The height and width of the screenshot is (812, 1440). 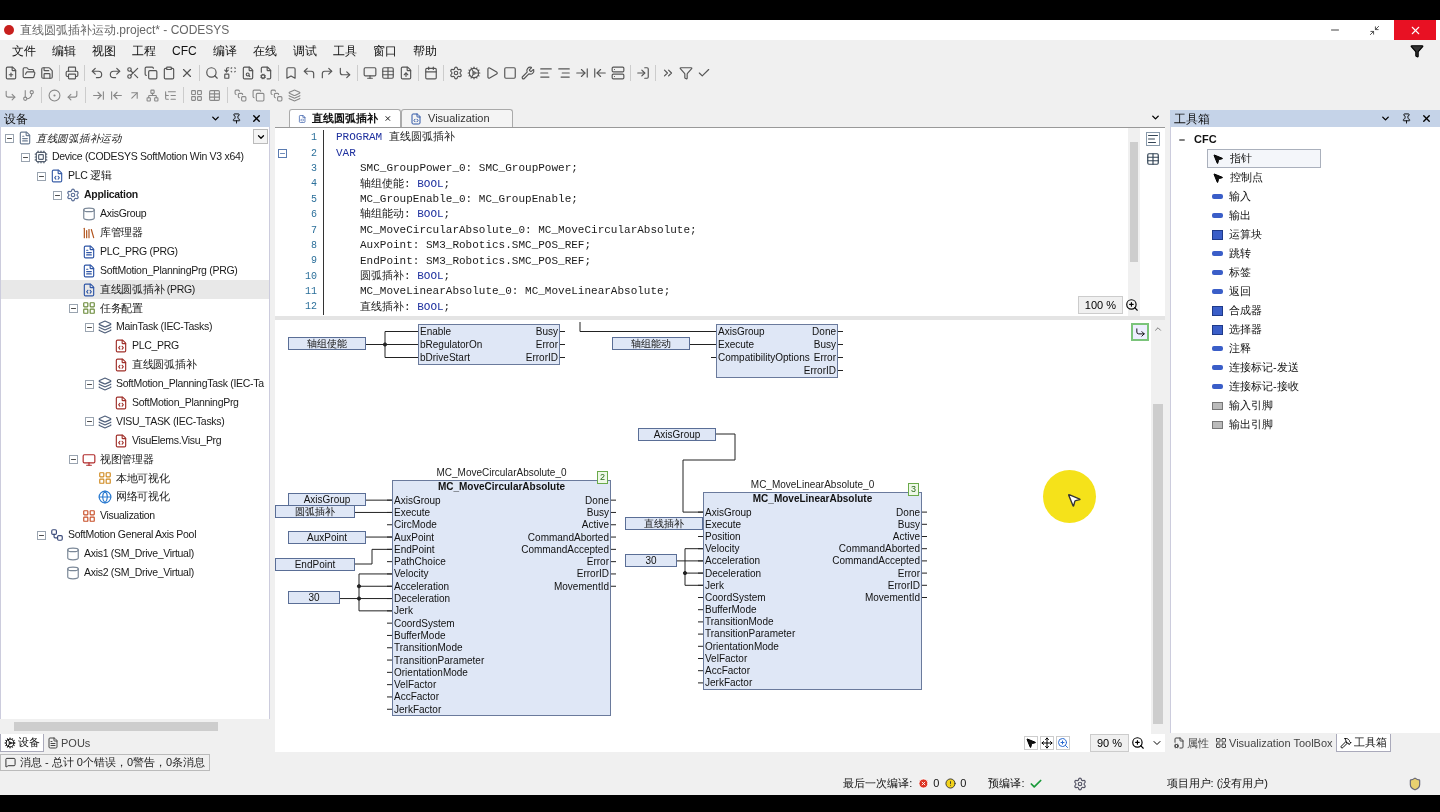 What do you see at coordinates (1264, 272) in the screenshot?
I see `toolbox-item: 标签` at bounding box center [1264, 272].